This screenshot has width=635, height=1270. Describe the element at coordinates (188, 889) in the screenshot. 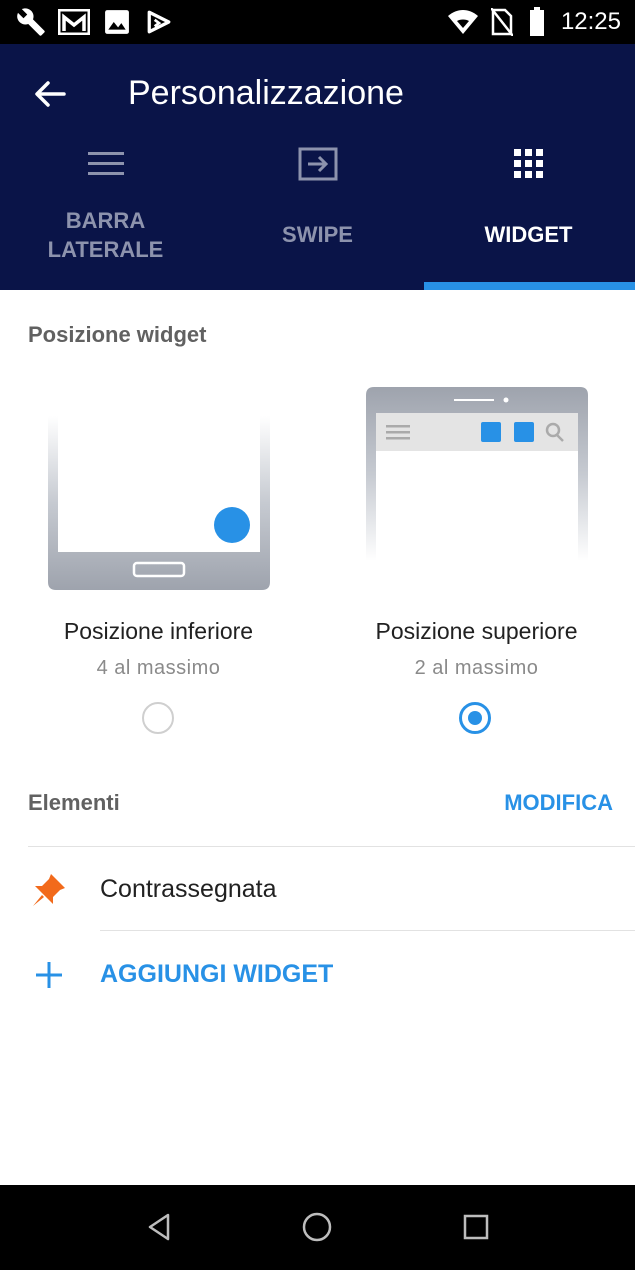

I see `widget-item-label: Contrassegnata` at that location.